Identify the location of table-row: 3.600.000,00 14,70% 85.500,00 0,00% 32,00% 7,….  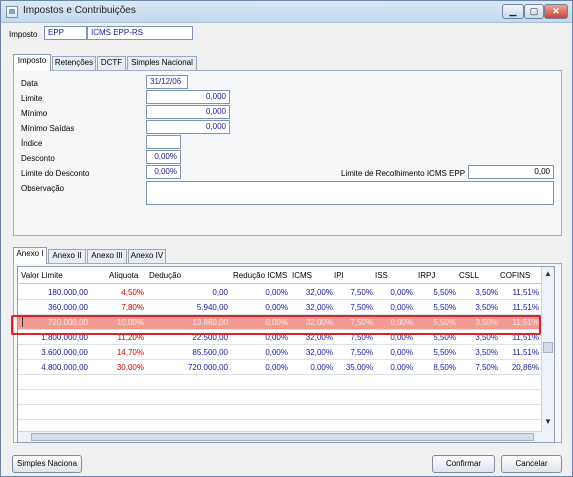
(280, 352).